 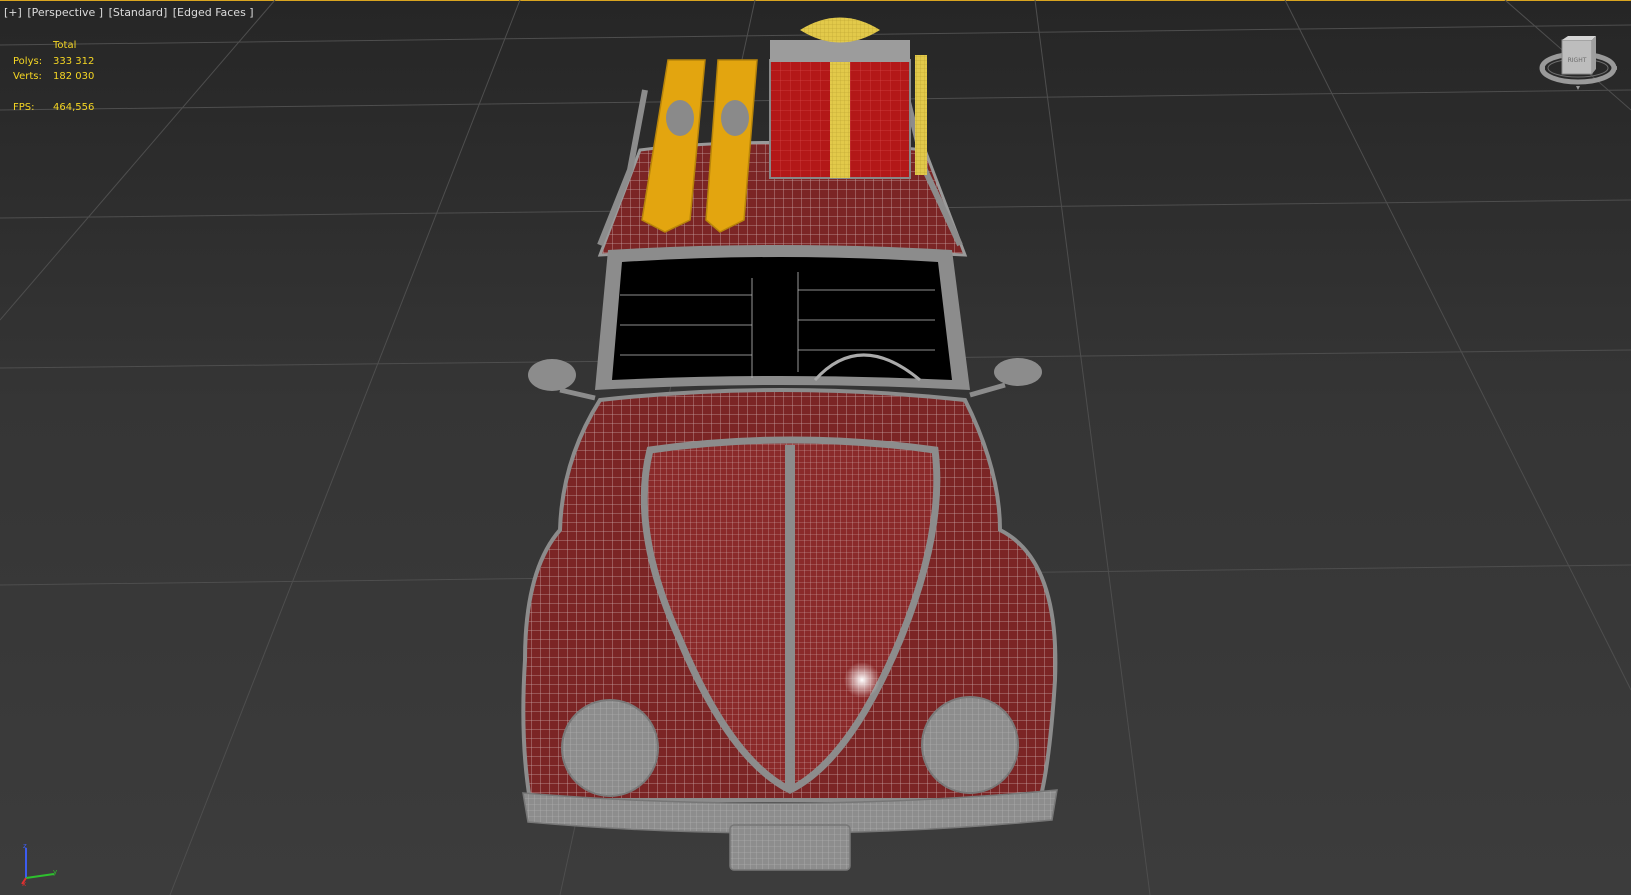 What do you see at coordinates (28, 61) in the screenshot?
I see `polys-label: Polys:` at bounding box center [28, 61].